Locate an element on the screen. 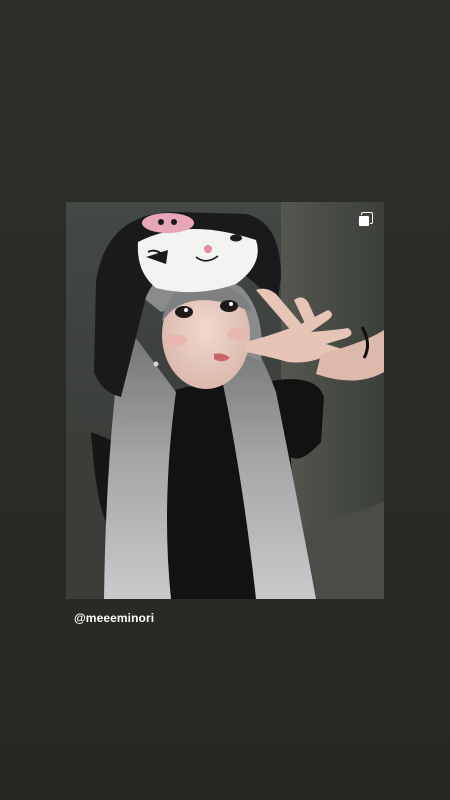 The height and width of the screenshot is (800, 450). mention-username: @meeeminori is located at coordinates (114, 618).